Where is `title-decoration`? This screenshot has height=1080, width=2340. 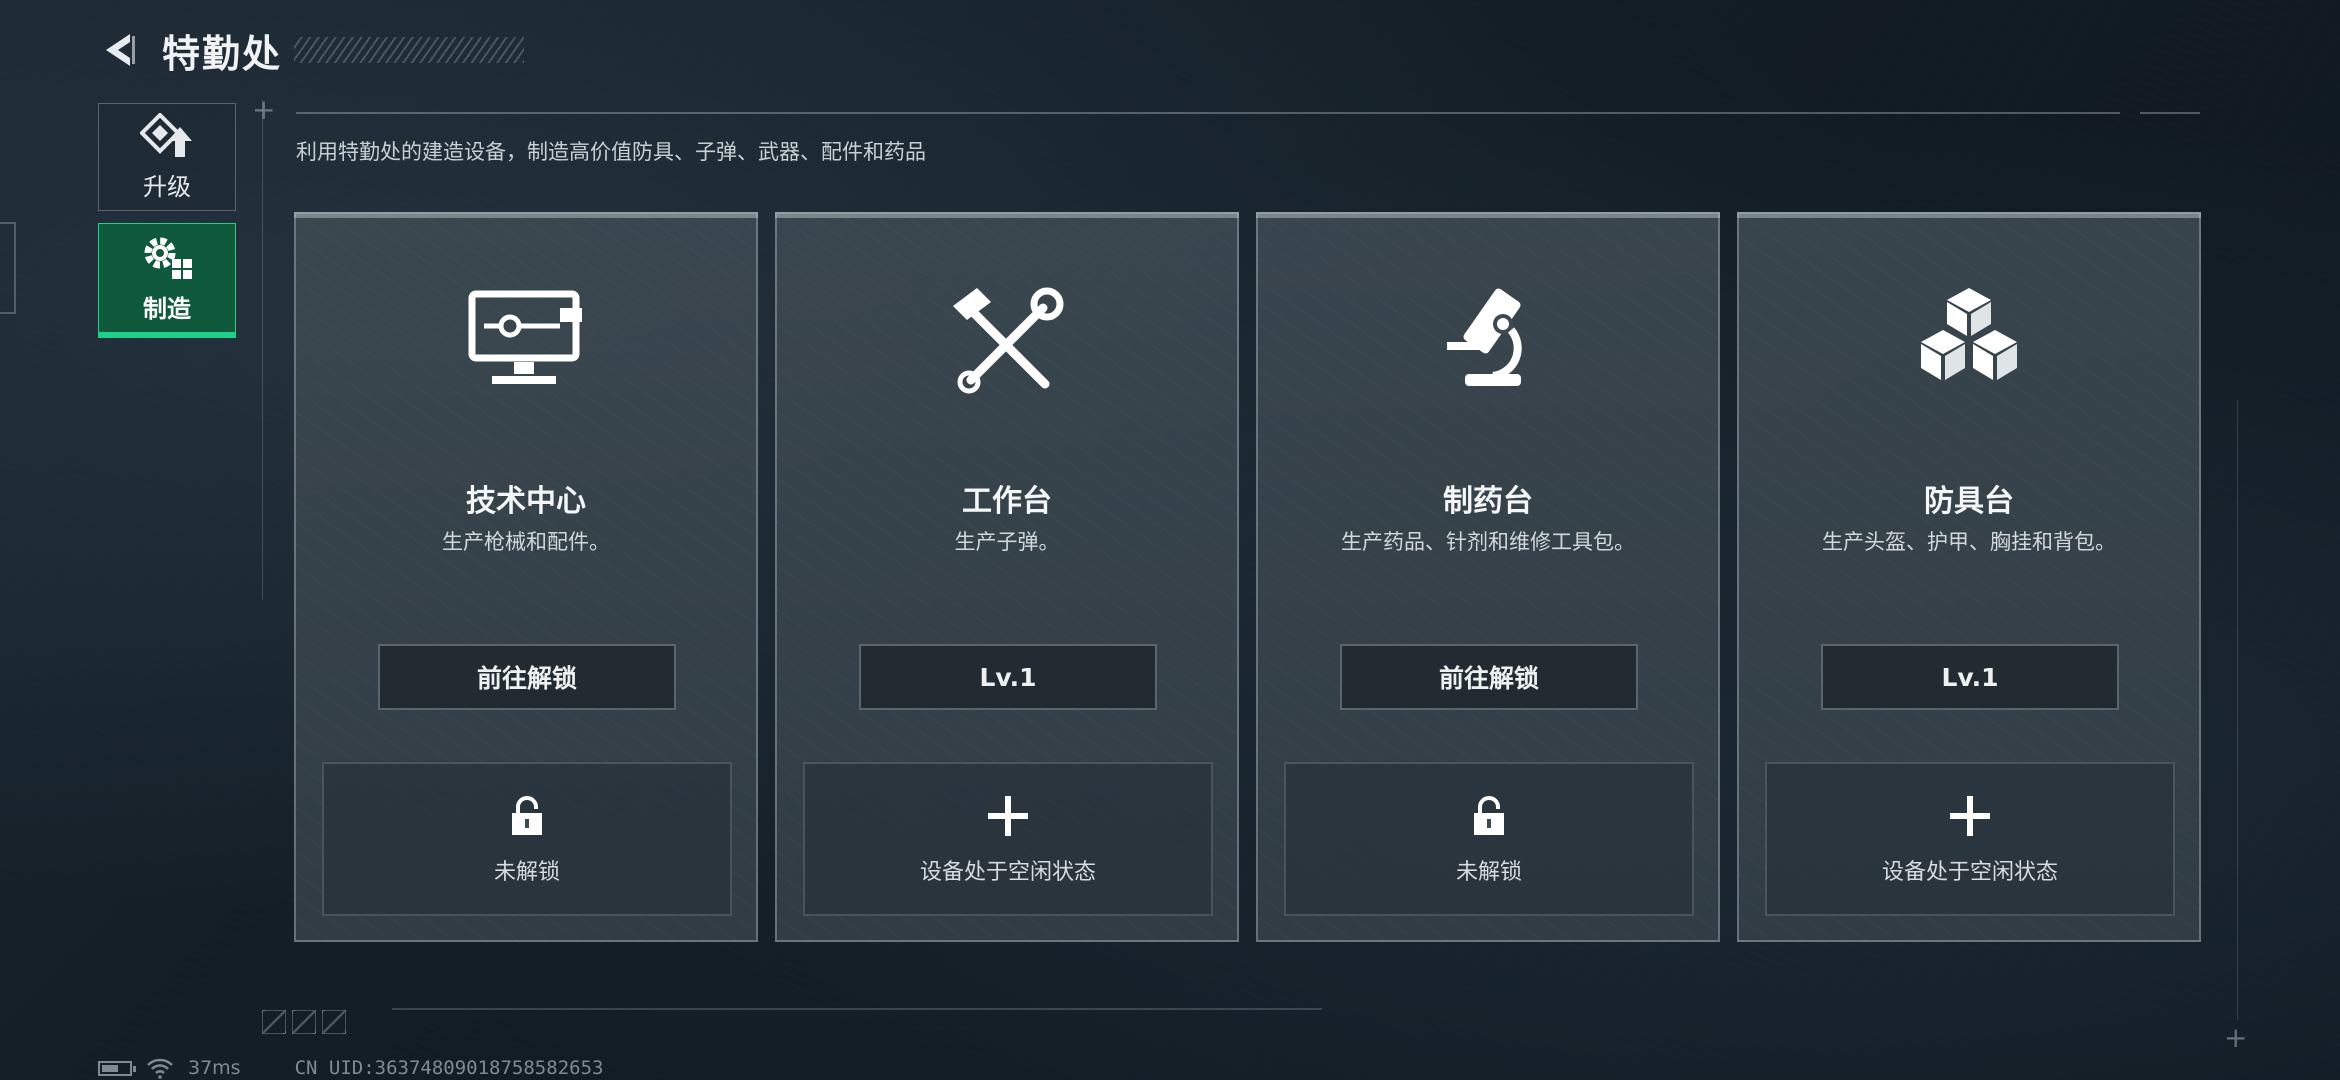
title-decoration is located at coordinates (409, 50).